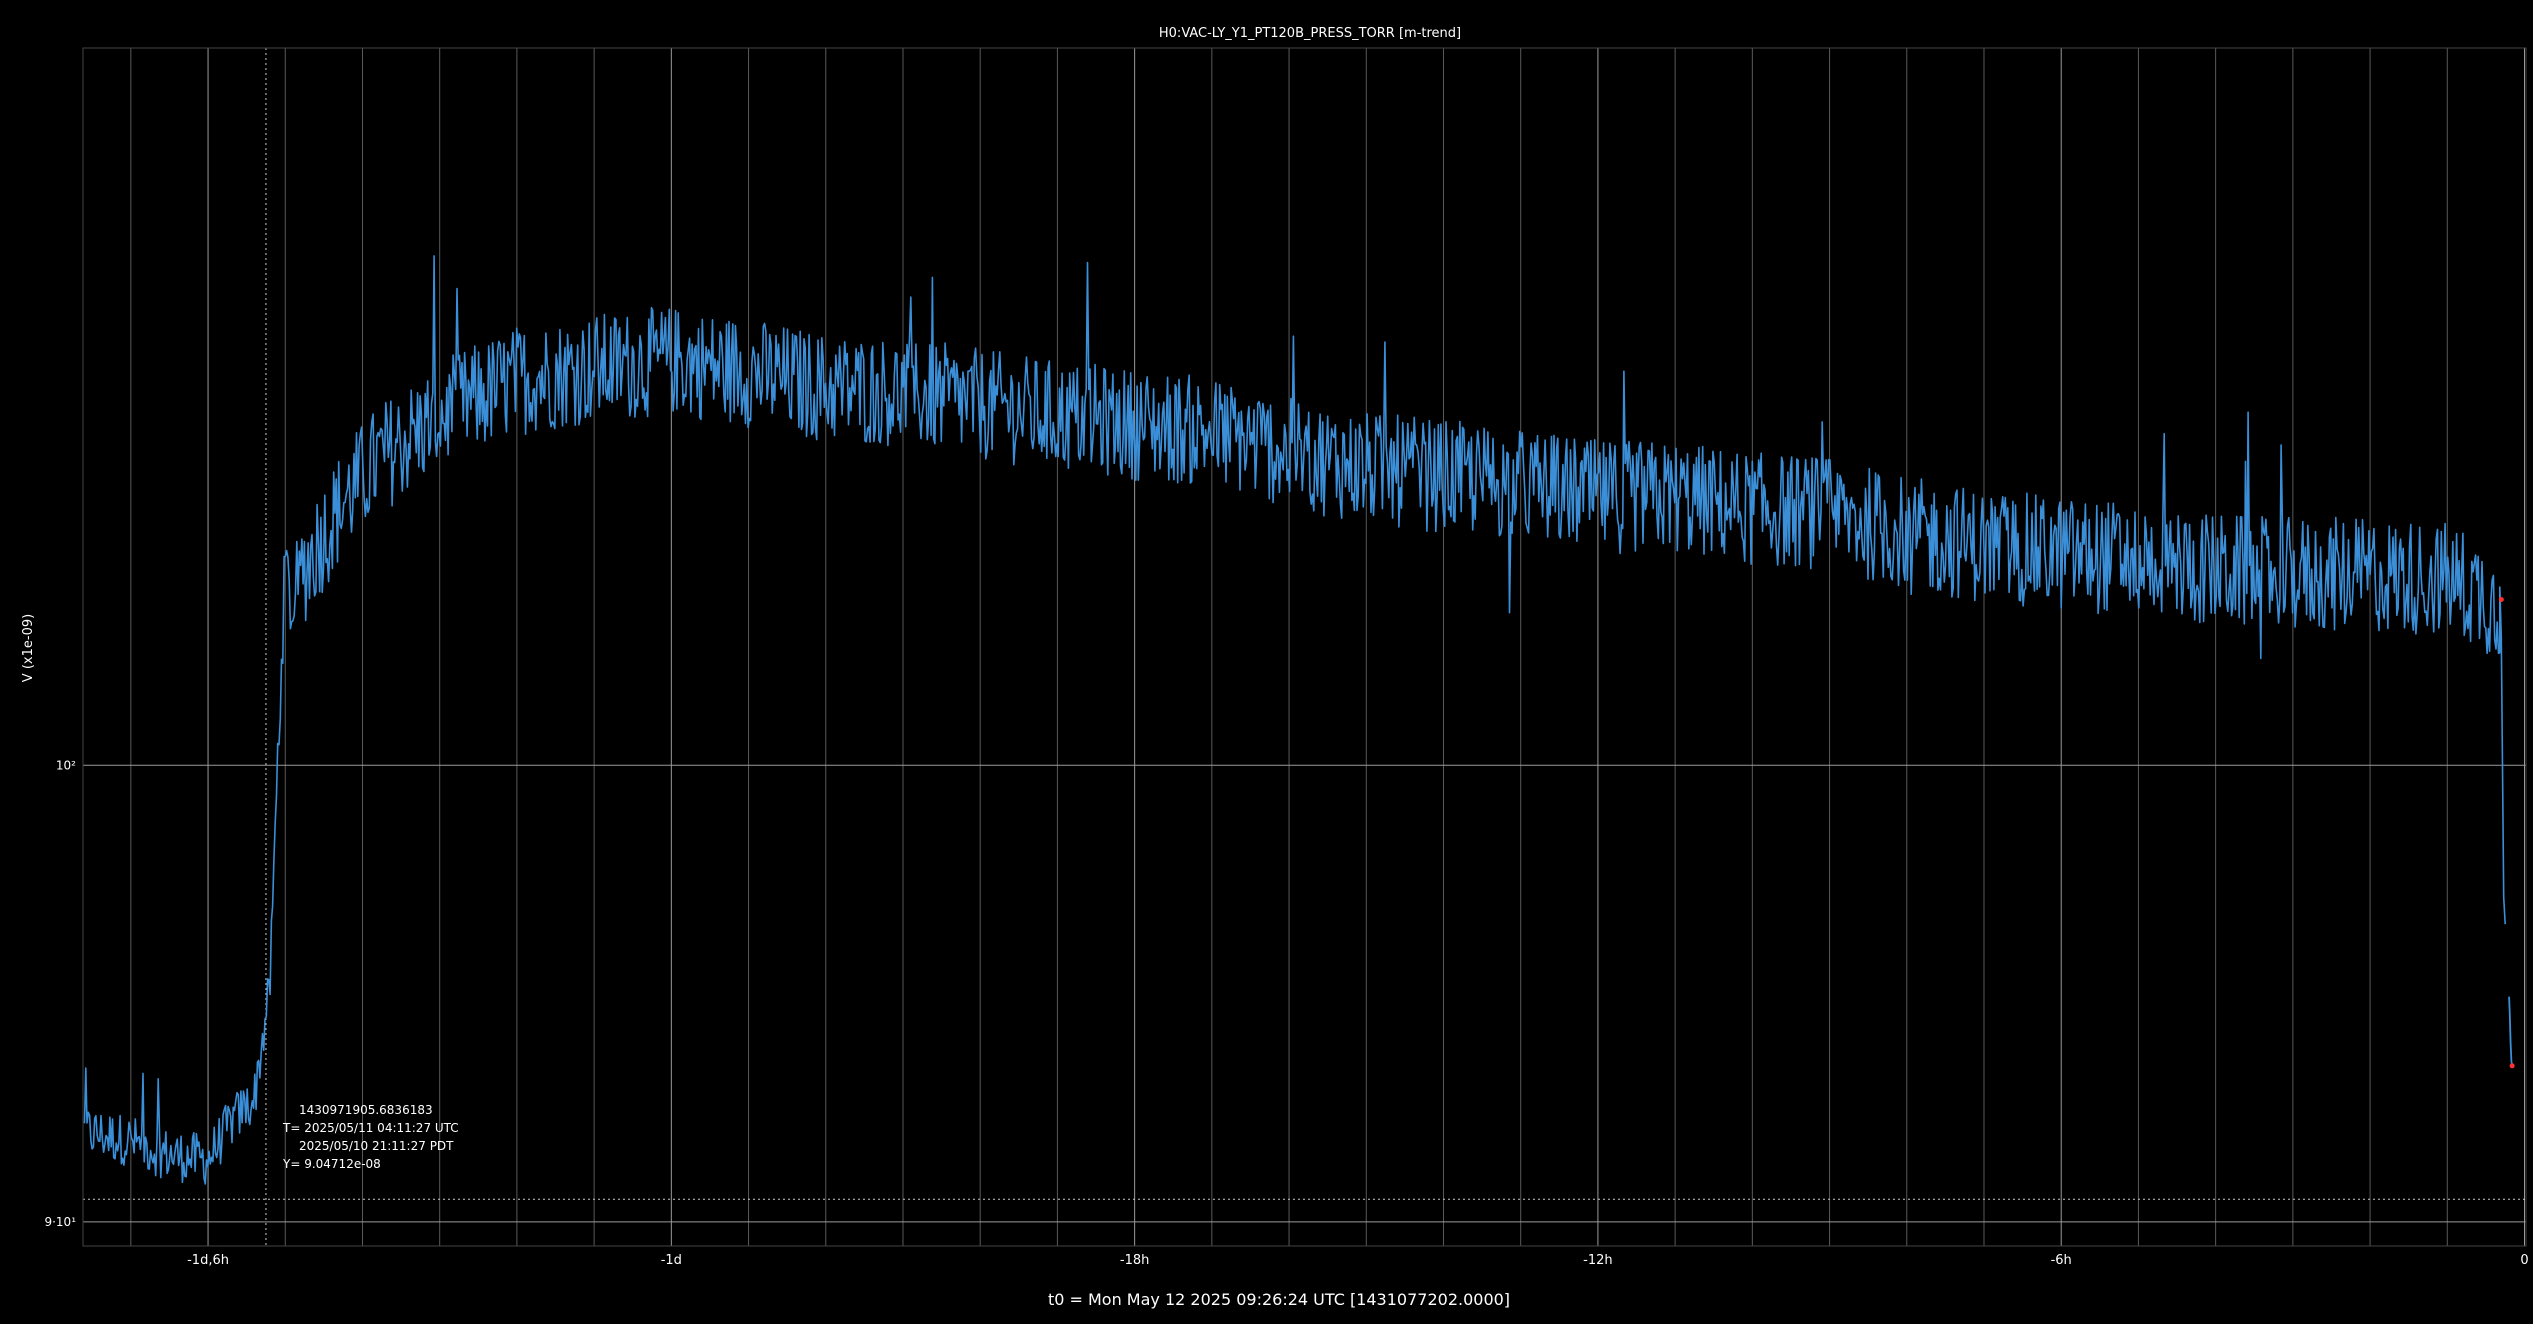 The width and height of the screenshot is (2533, 1324). I want to click on y-axis-label: V (x1e-09), so click(28, 648).